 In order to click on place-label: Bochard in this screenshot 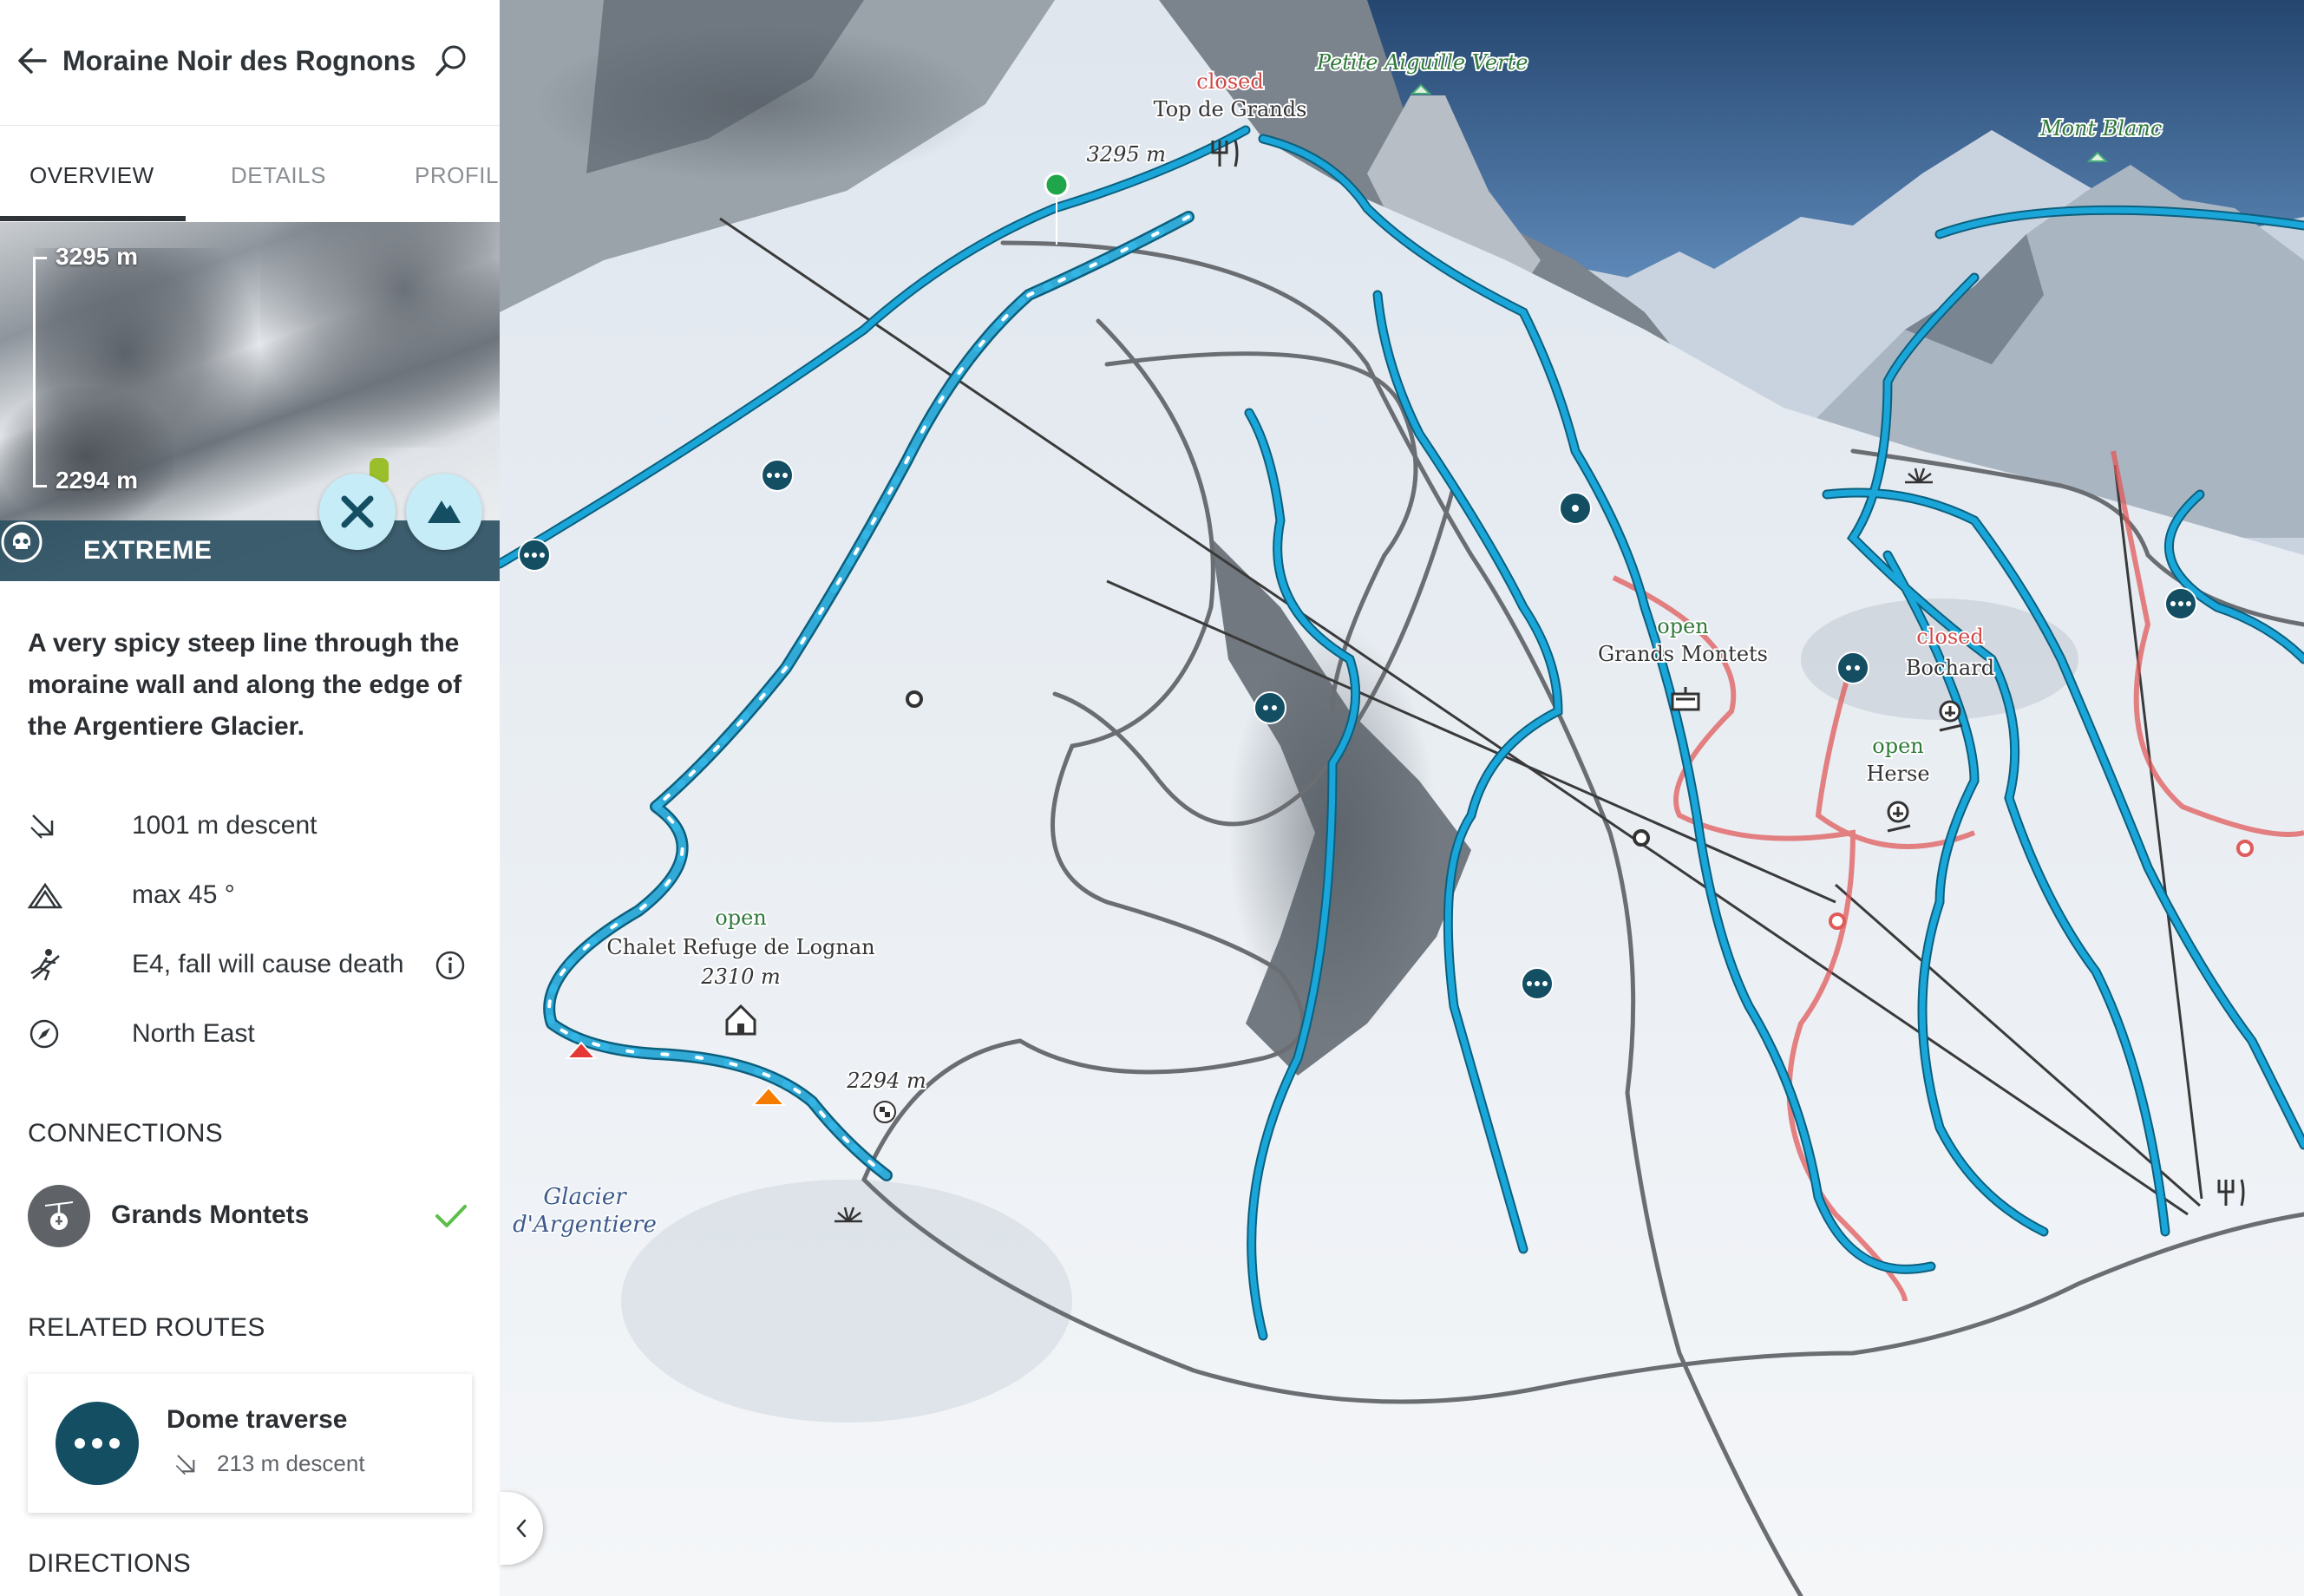, I will do `click(1950, 668)`.